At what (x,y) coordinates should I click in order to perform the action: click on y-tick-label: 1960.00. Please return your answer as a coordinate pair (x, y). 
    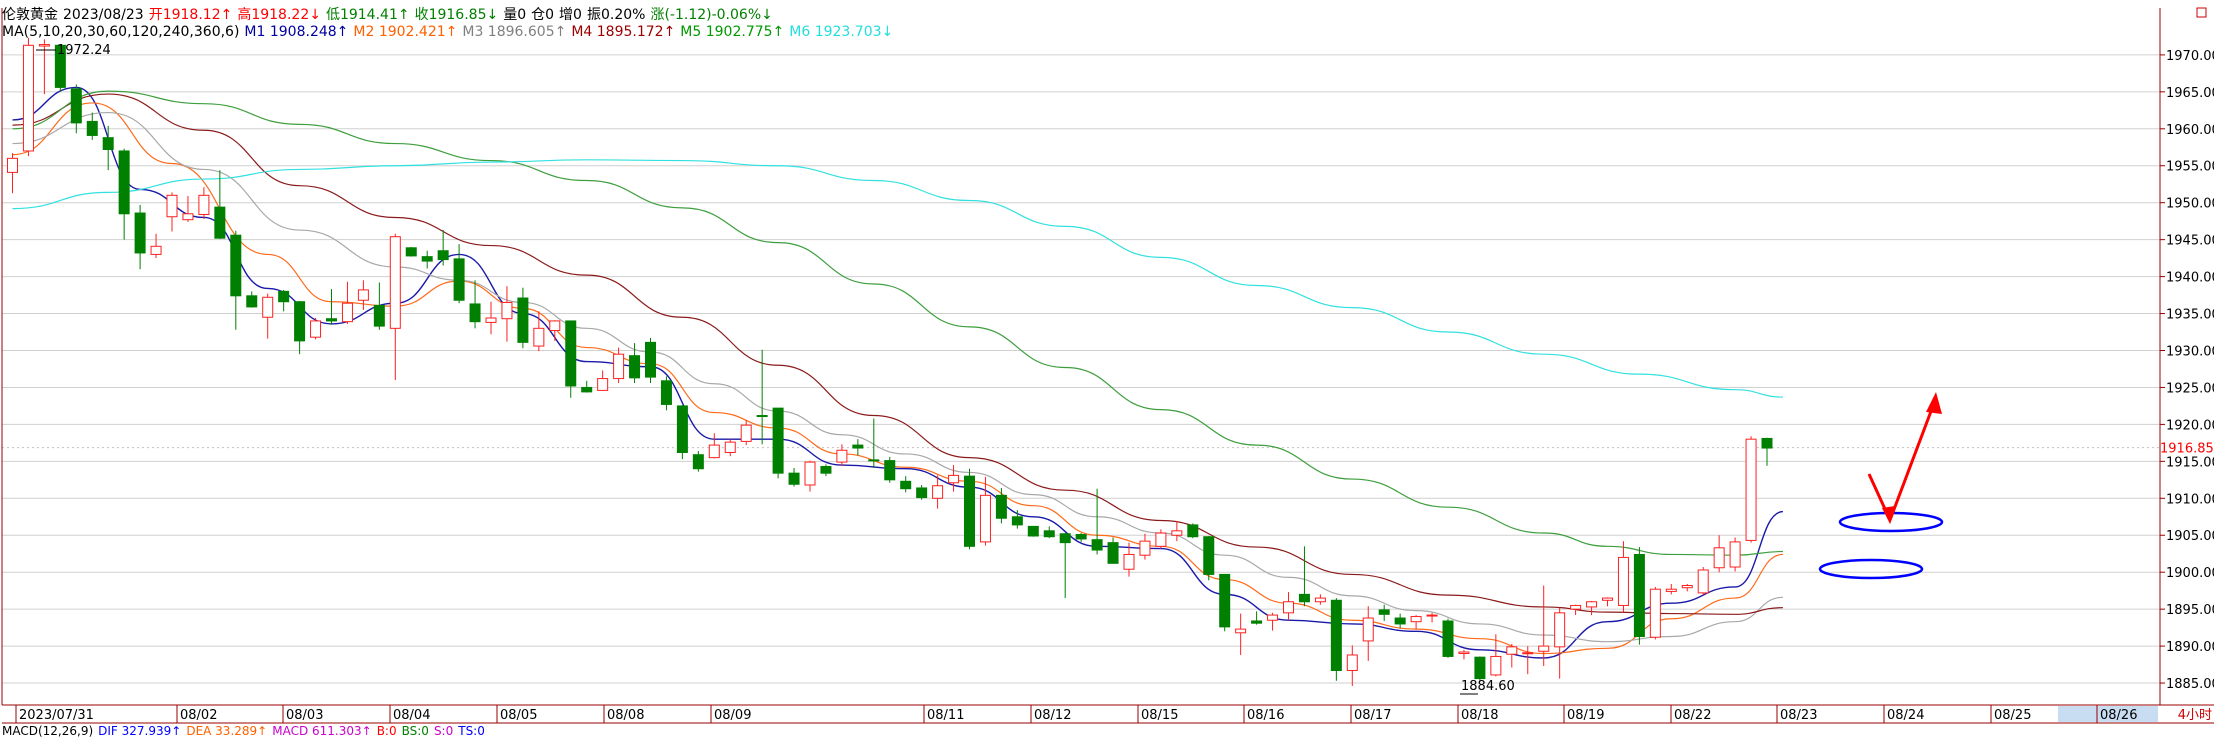
    Looking at the image, I should click on (2190, 130).